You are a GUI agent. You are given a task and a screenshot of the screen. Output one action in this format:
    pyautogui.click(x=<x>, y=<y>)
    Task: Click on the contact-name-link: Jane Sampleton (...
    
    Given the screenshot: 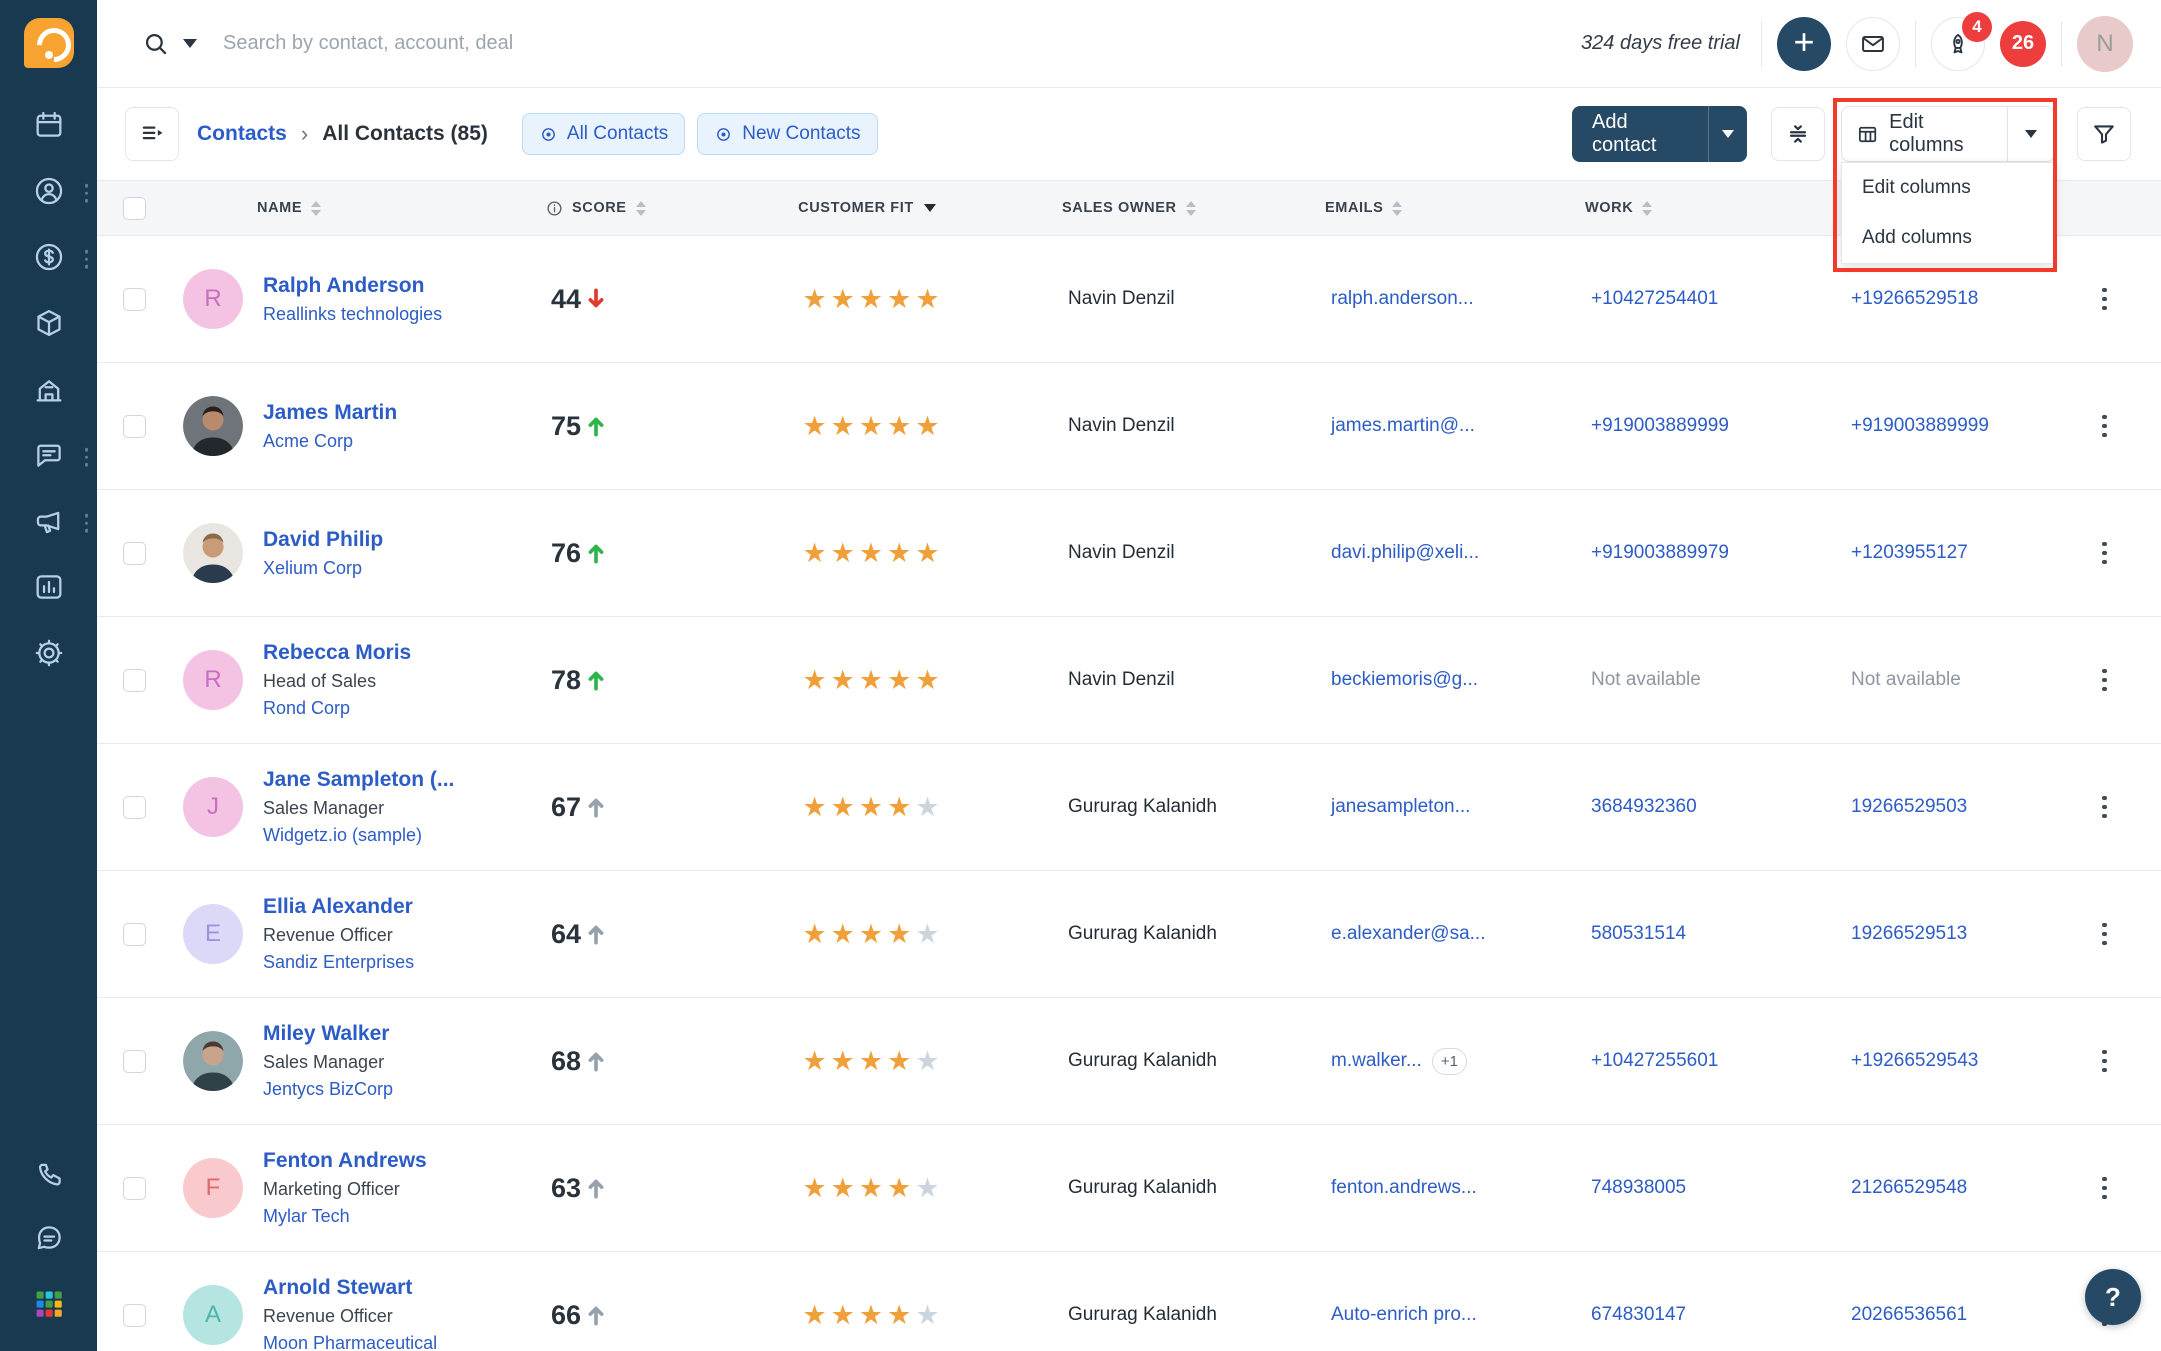 What is the action you would take?
    pyautogui.click(x=398, y=780)
    